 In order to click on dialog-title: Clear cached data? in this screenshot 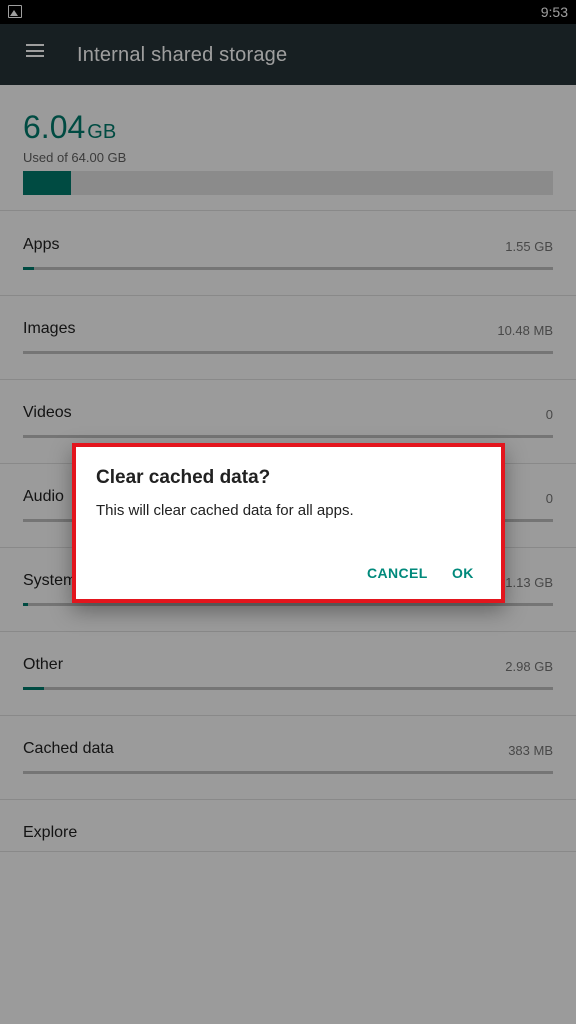, I will do `click(183, 477)`.